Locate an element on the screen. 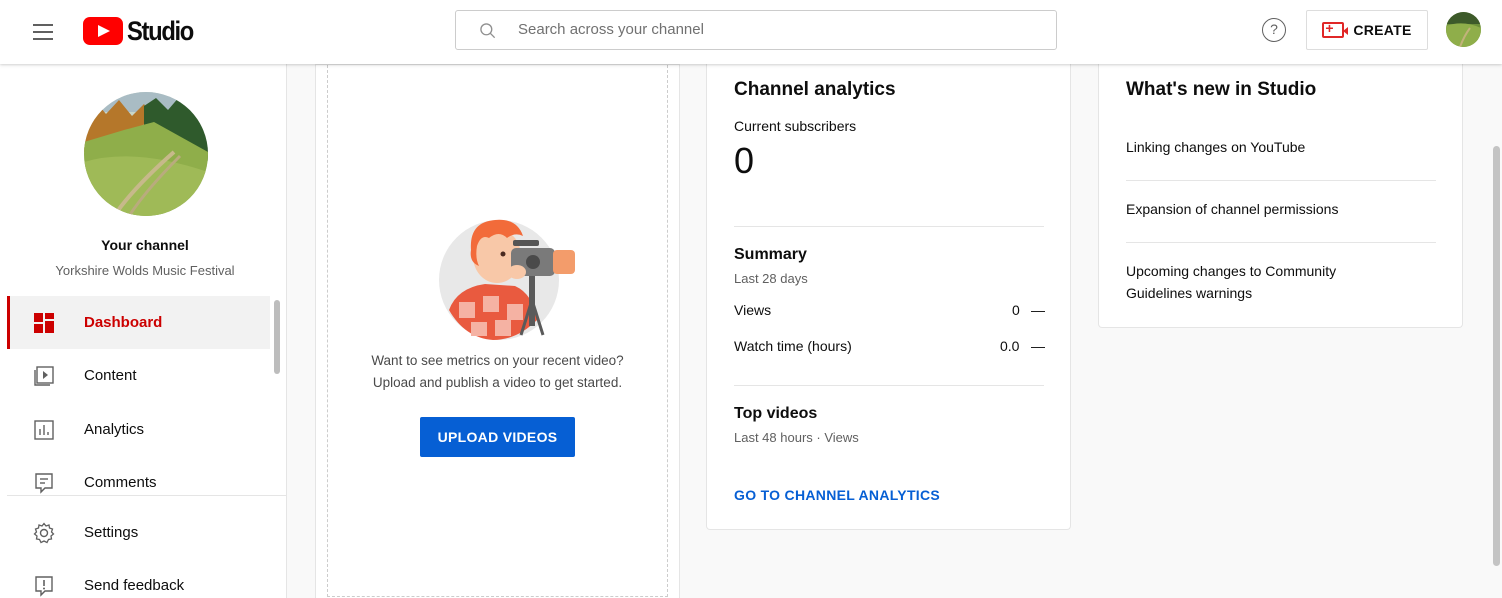 This screenshot has height=598, width=1502. sidebar-item-label: Content is located at coordinates (110, 375).